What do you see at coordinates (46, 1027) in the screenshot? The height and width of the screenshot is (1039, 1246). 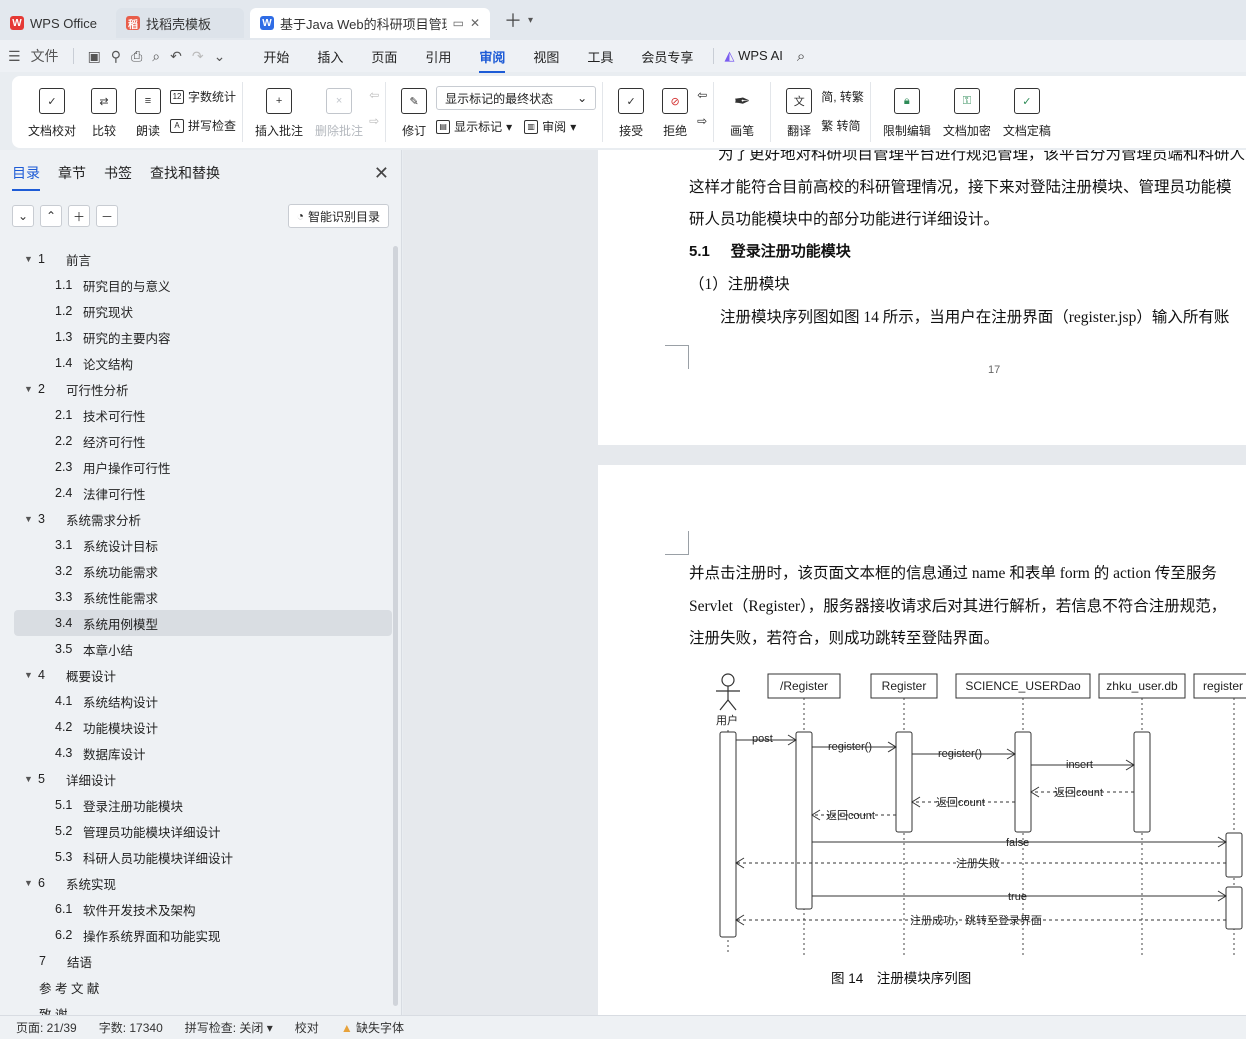 I see `page-indicator: 页面: 21/39` at bounding box center [46, 1027].